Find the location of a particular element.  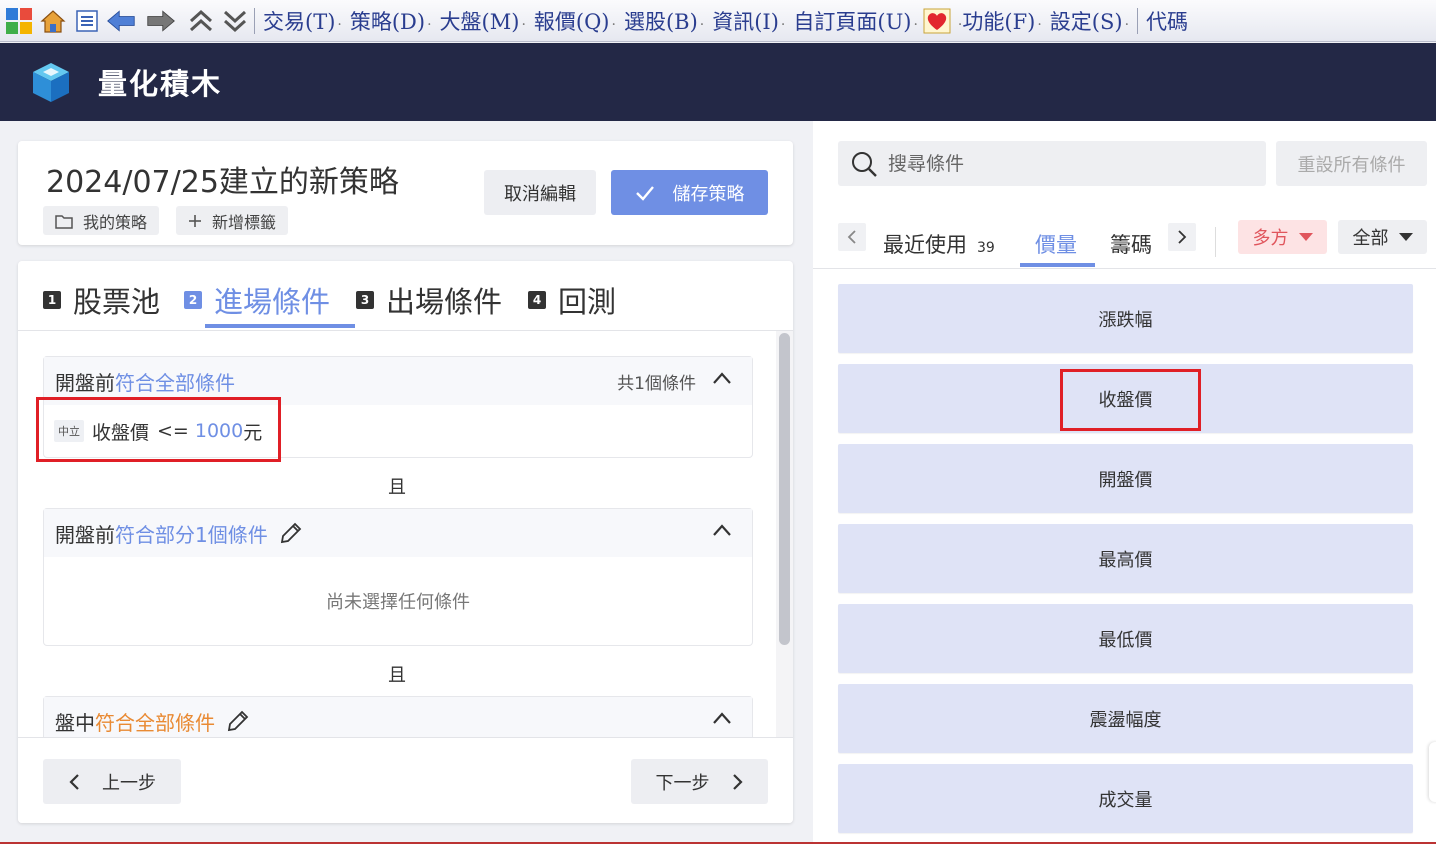

save-strategy-button: 儲存策略 is located at coordinates (689, 192).